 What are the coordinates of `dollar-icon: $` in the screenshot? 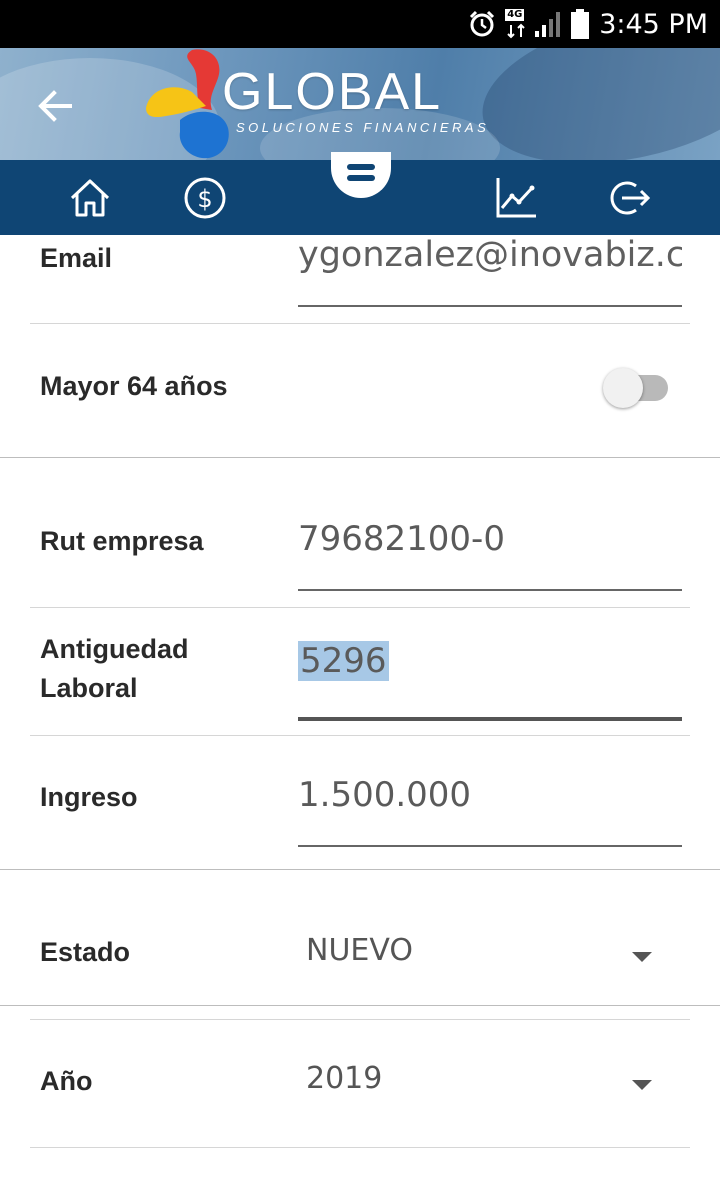 It's located at (205, 198).